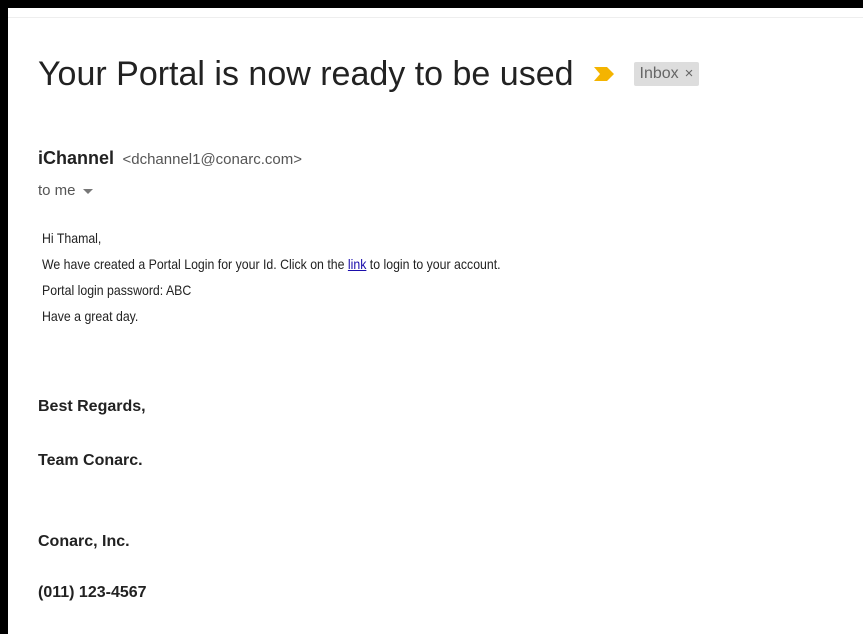 This screenshot has width=863, height=634. I want to click on signature-regards: Best Regards,, so click(92, 406).